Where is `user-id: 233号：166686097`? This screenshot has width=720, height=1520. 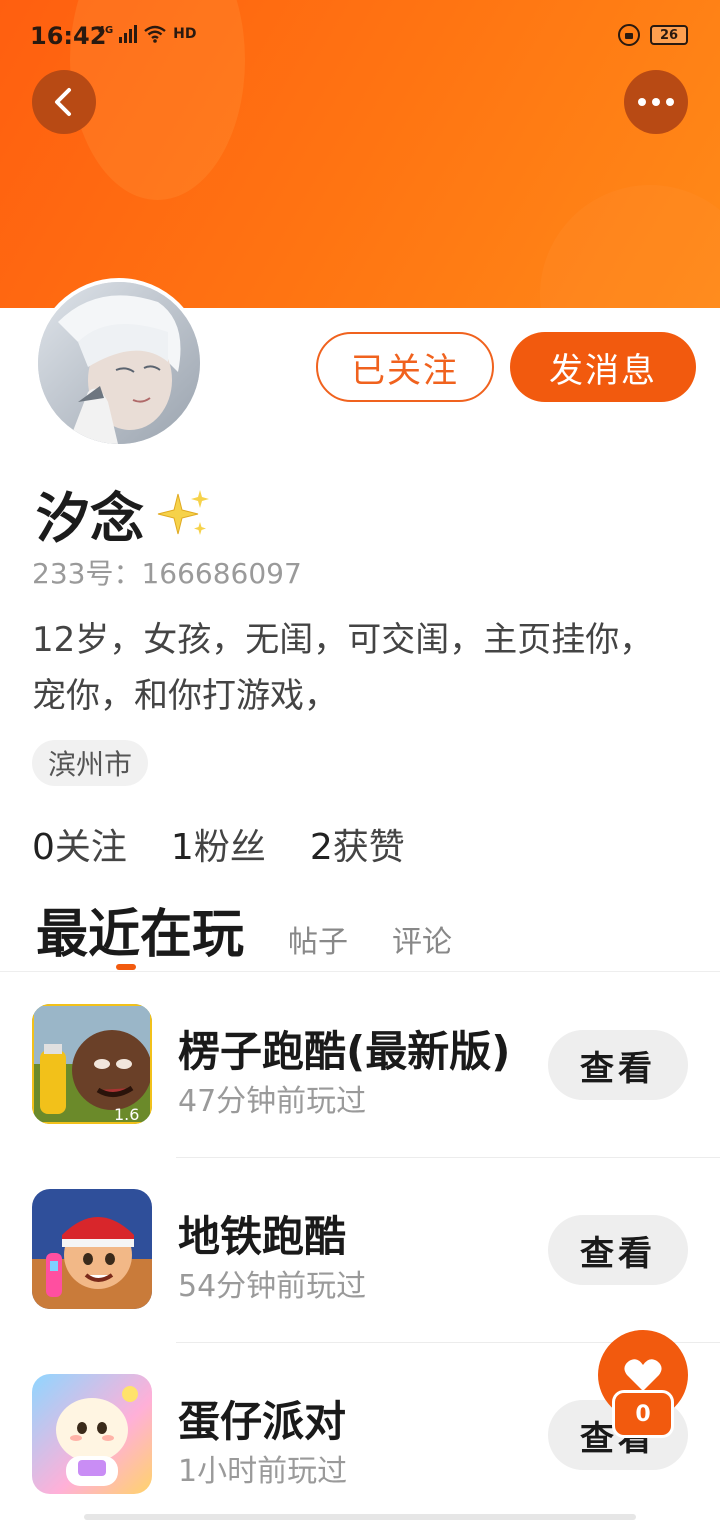
user-id: 233号：166686097 is located at coordinates (167, 573).